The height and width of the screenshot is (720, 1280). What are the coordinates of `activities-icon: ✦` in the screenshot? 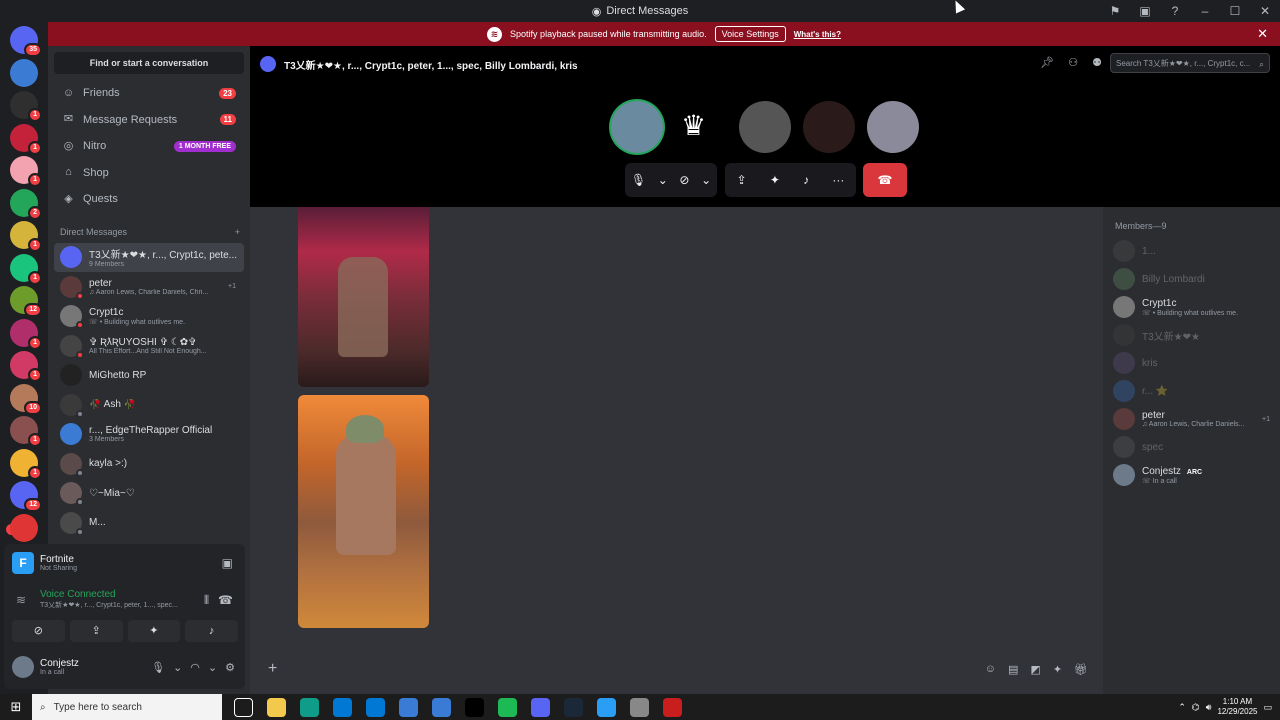 It's located at (775, 180).